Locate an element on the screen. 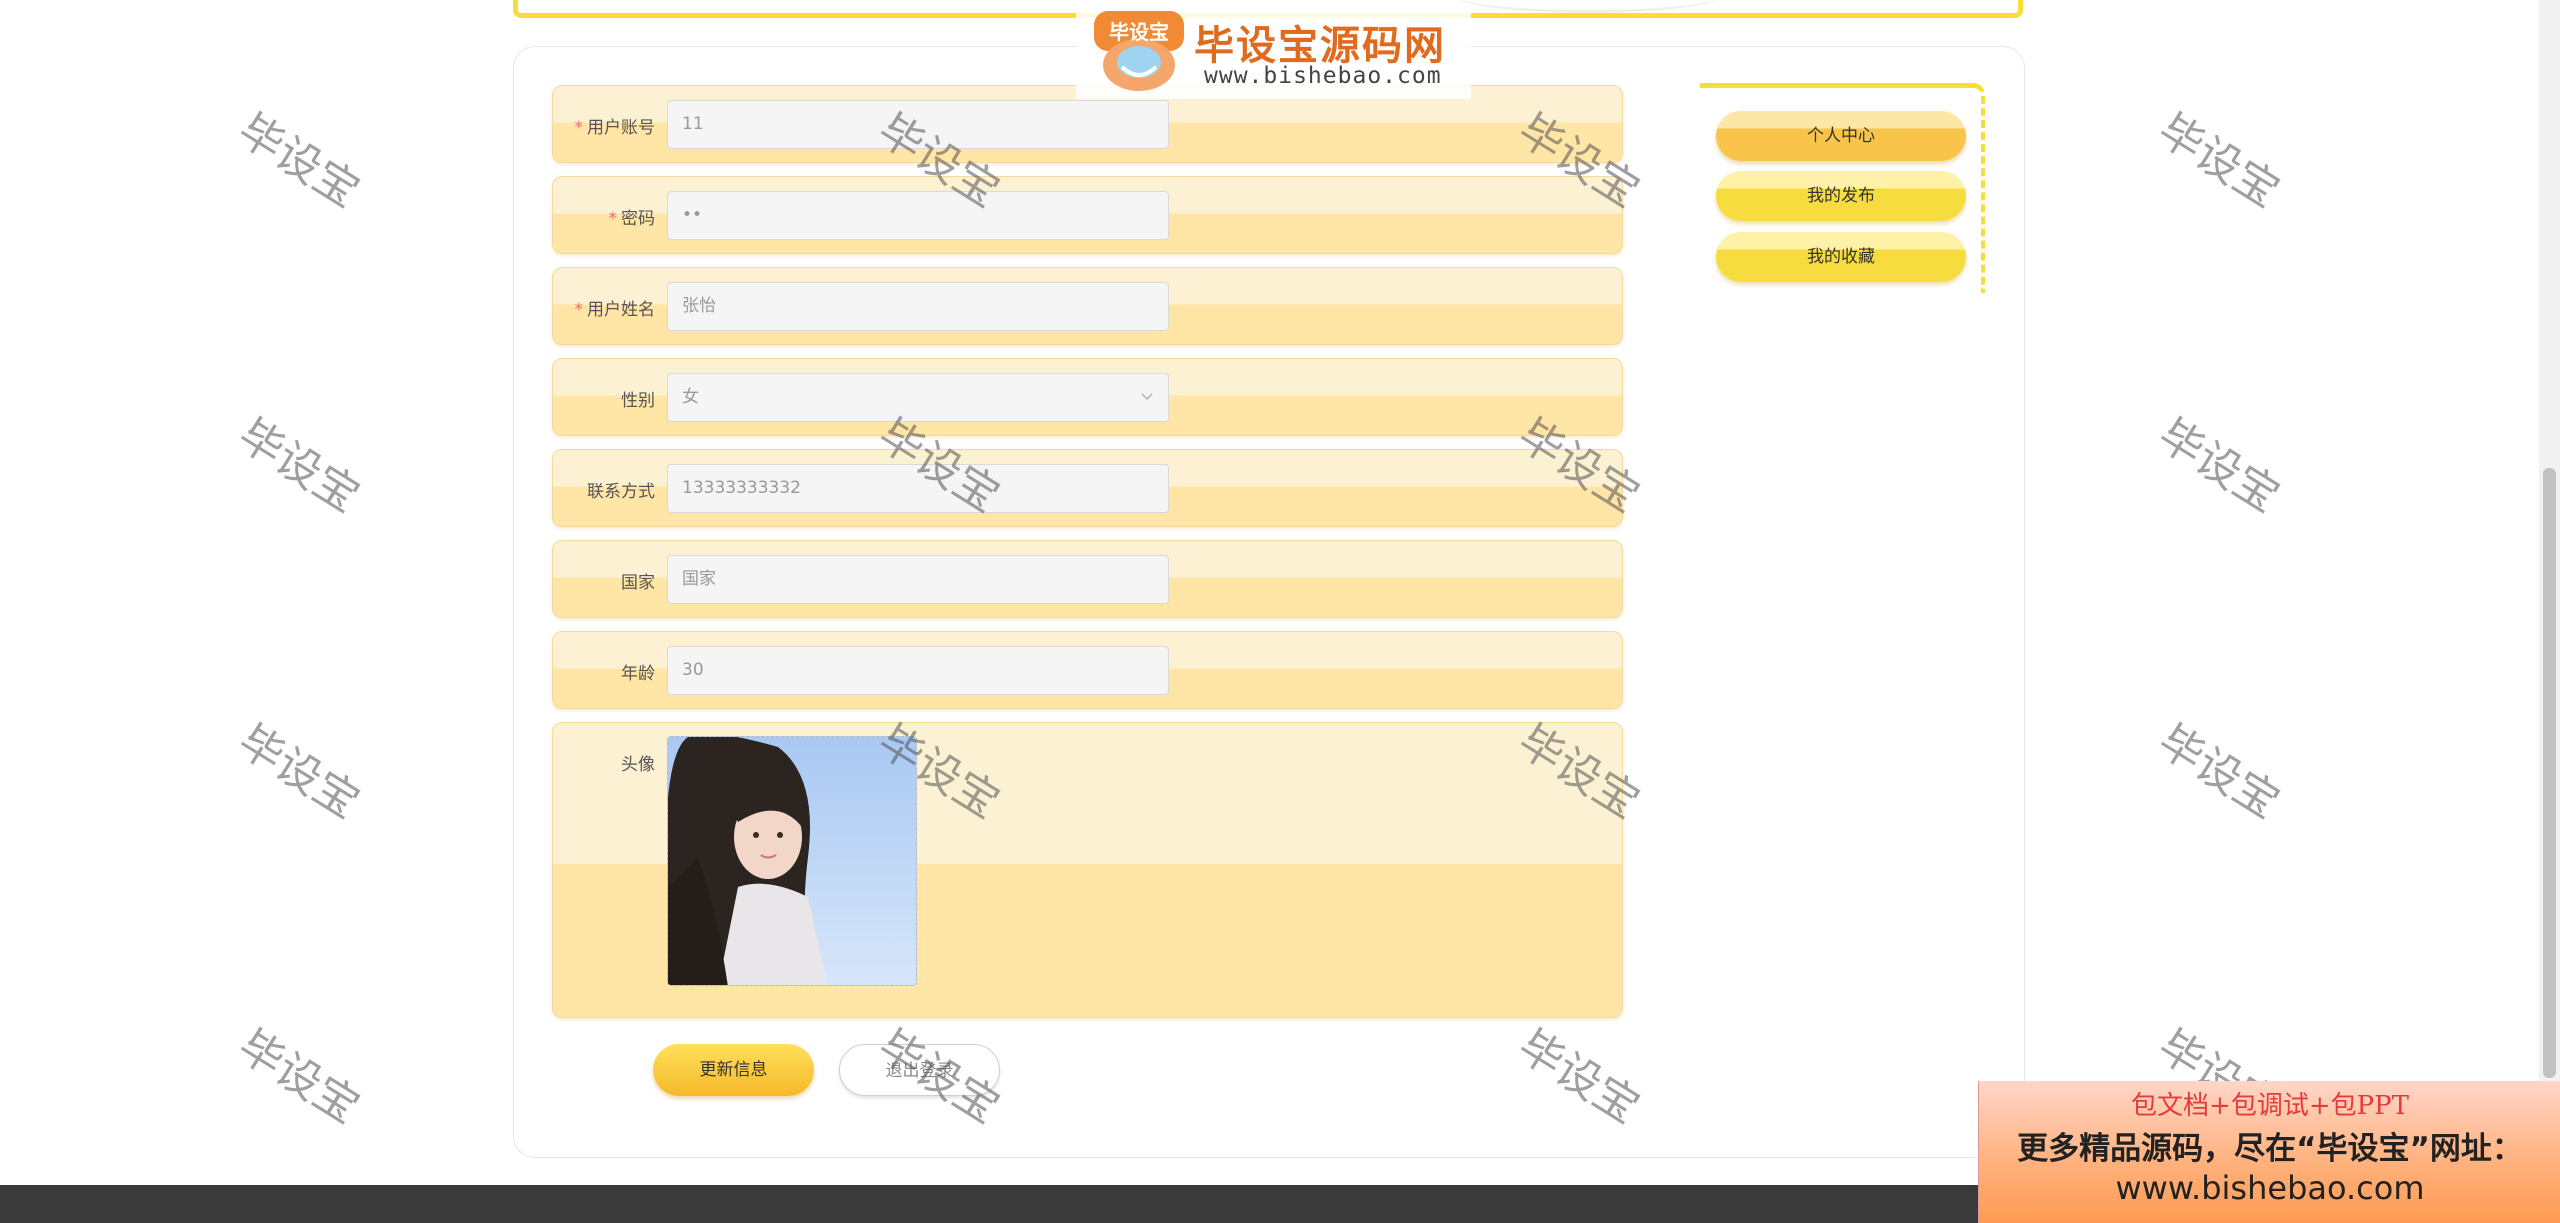 The image size is (2560, 1223). form-row-gender: 性别 女 is located at coordinates (1087, 397).